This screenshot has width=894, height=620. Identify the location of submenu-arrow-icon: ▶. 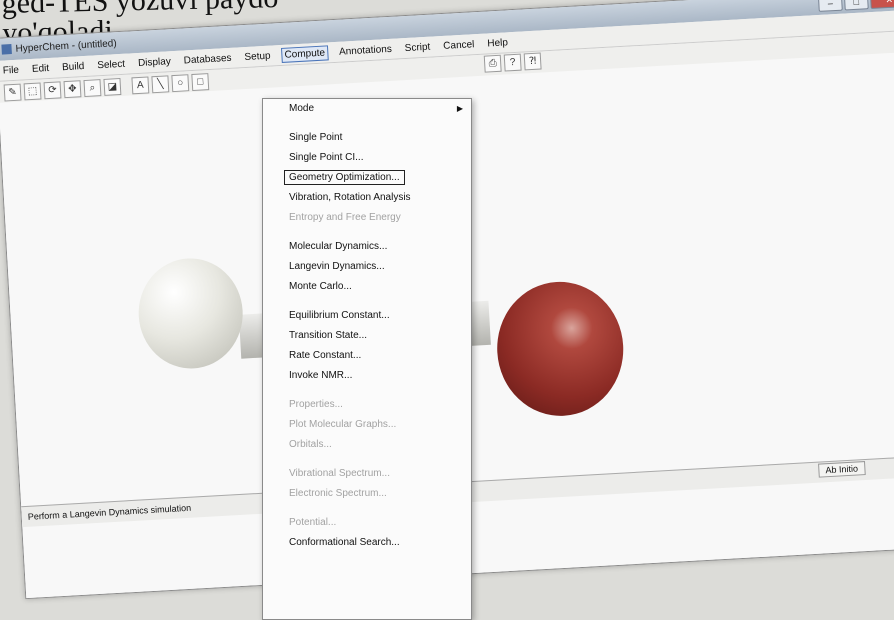
(459, 108).